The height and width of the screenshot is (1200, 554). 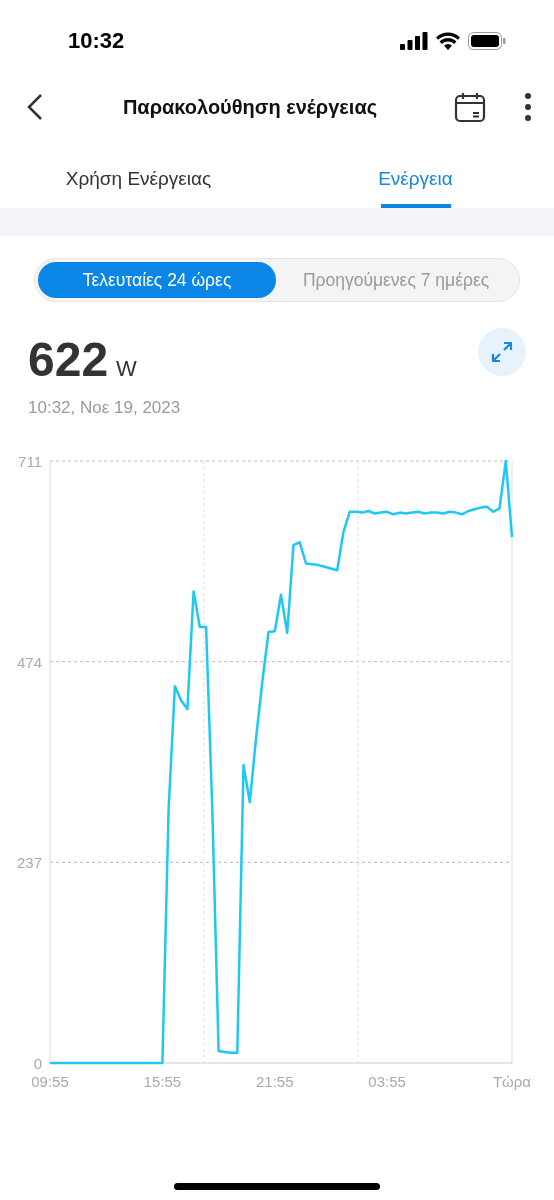 What do you see at coordinates (157, 280) in the screenshot?
I see `range-option: Τελευταίες 24 ώρες` at bounding box center [157, 280].